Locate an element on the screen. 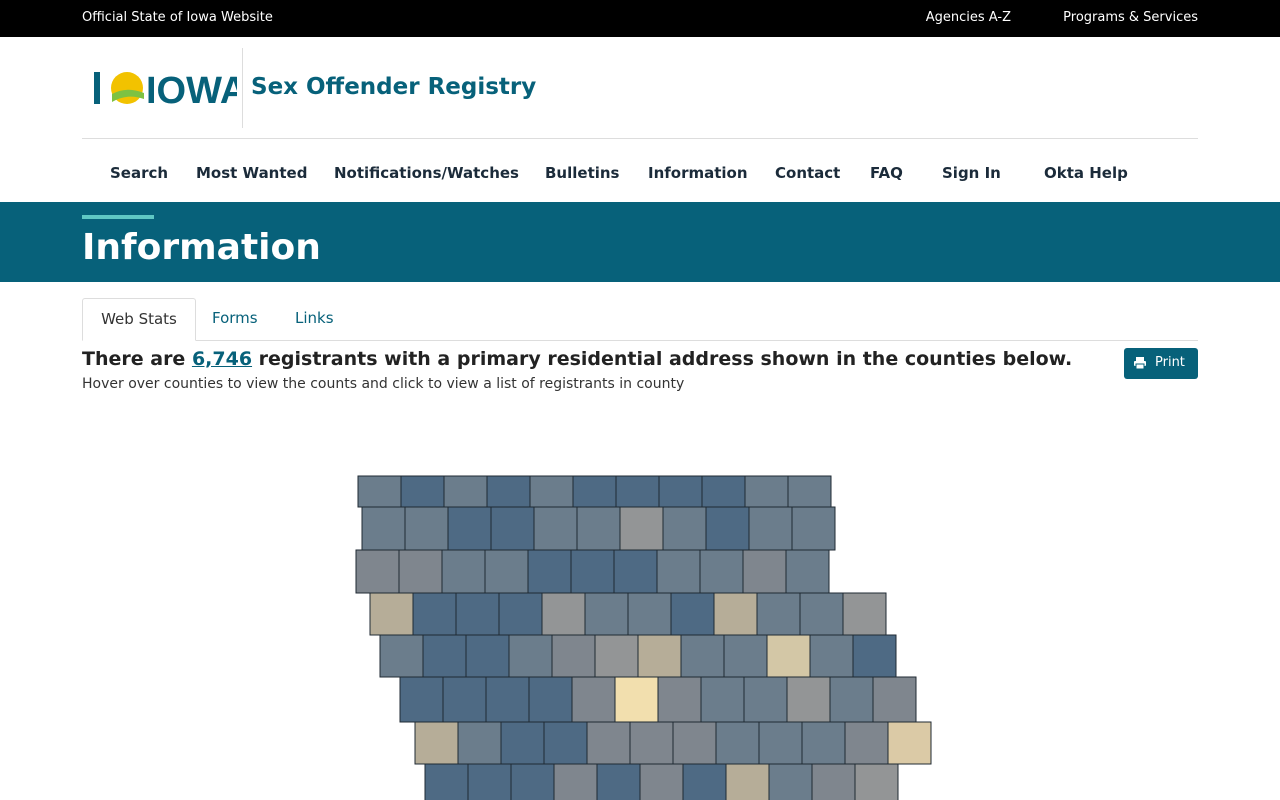 The height and width of the screenshot is (800, 1280). iowa-logo: IOWA is located at coordinates (164, 88).